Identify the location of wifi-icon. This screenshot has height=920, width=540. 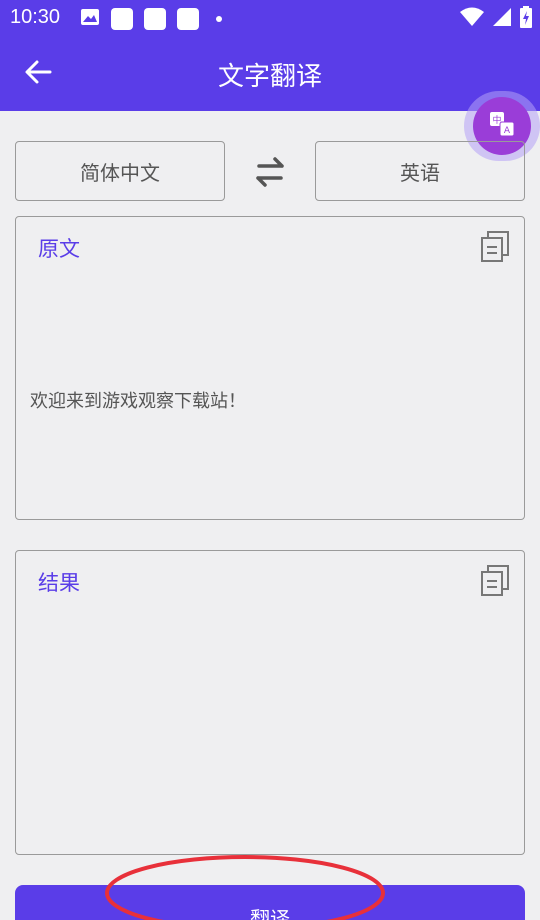
(472, 19).